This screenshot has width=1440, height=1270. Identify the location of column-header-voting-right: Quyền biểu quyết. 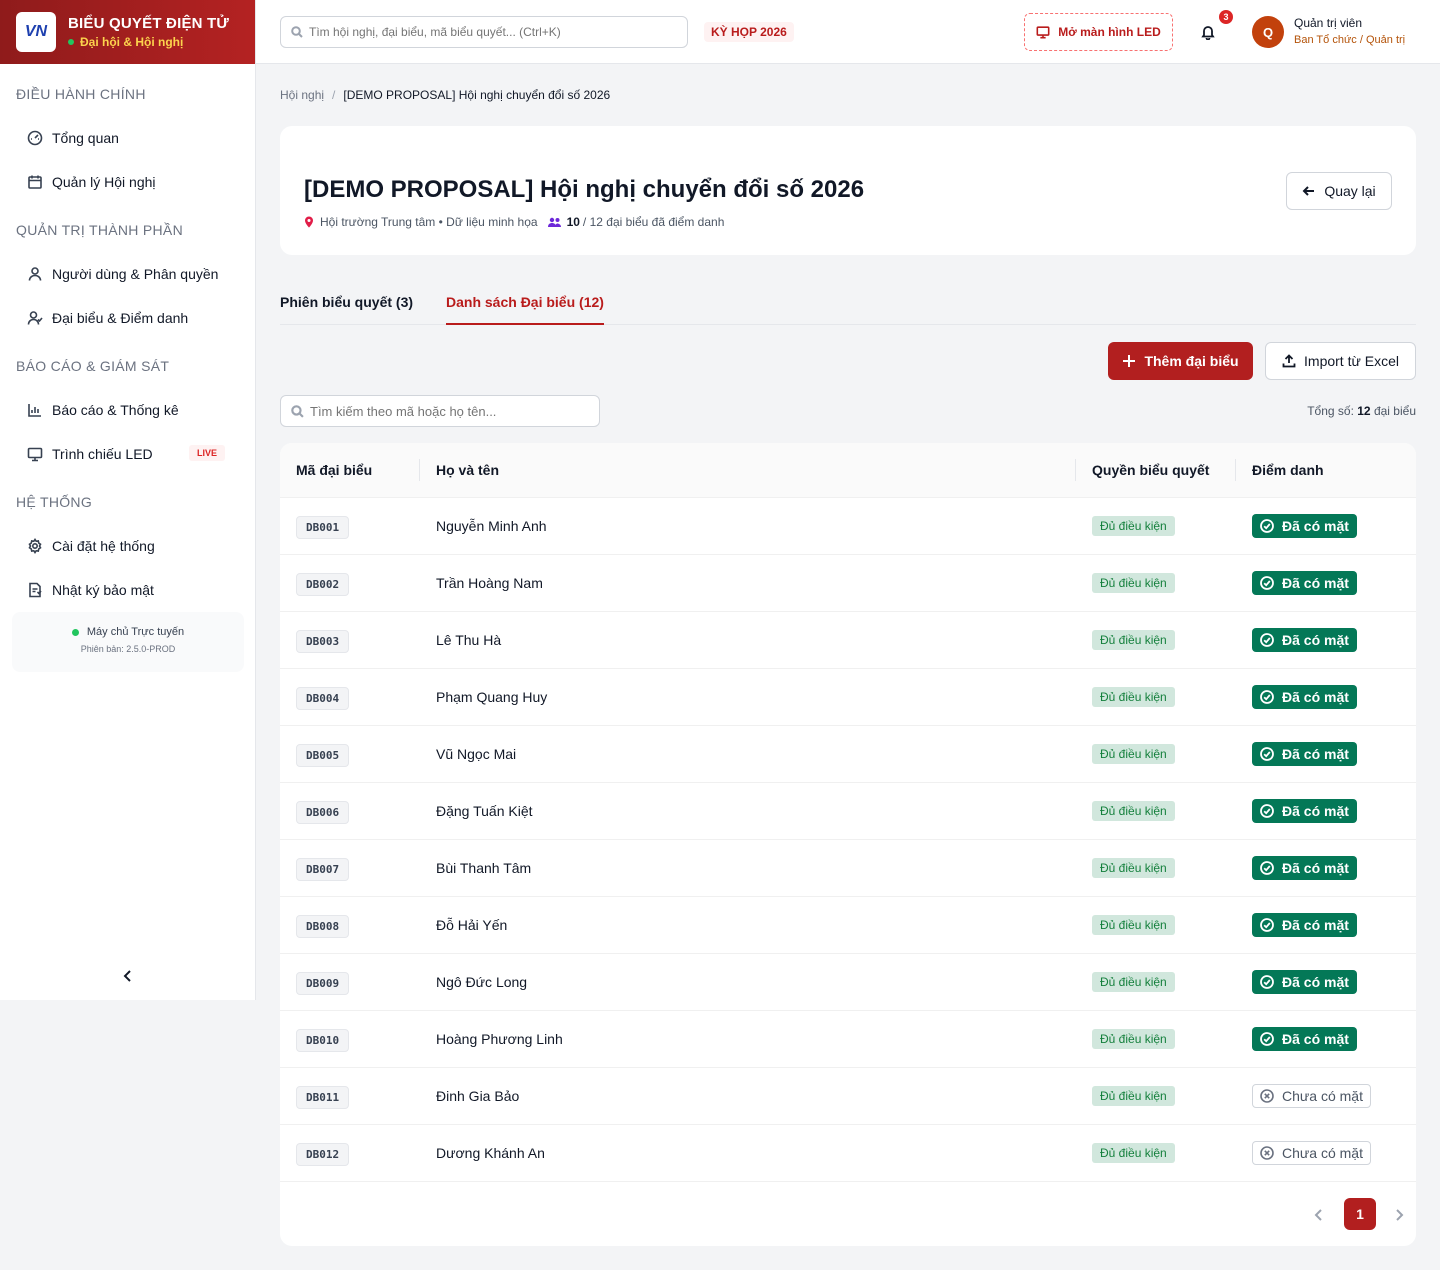
(1151, 470).